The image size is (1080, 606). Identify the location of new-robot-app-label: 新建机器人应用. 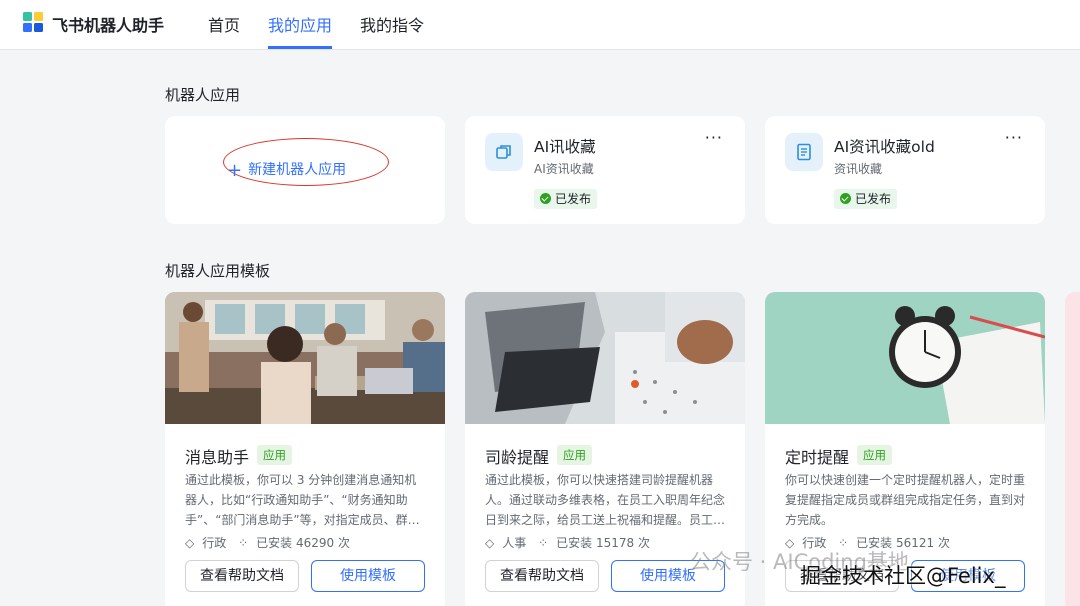
(297, 170).